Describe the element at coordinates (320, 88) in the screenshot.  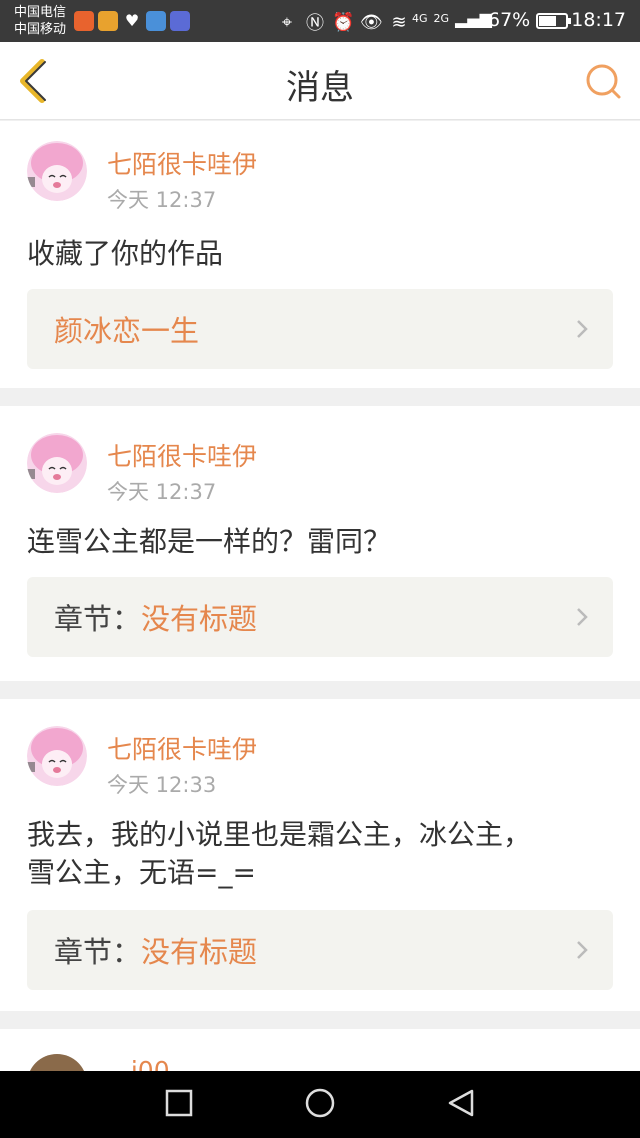
I see `page-title: 消息` at that location.